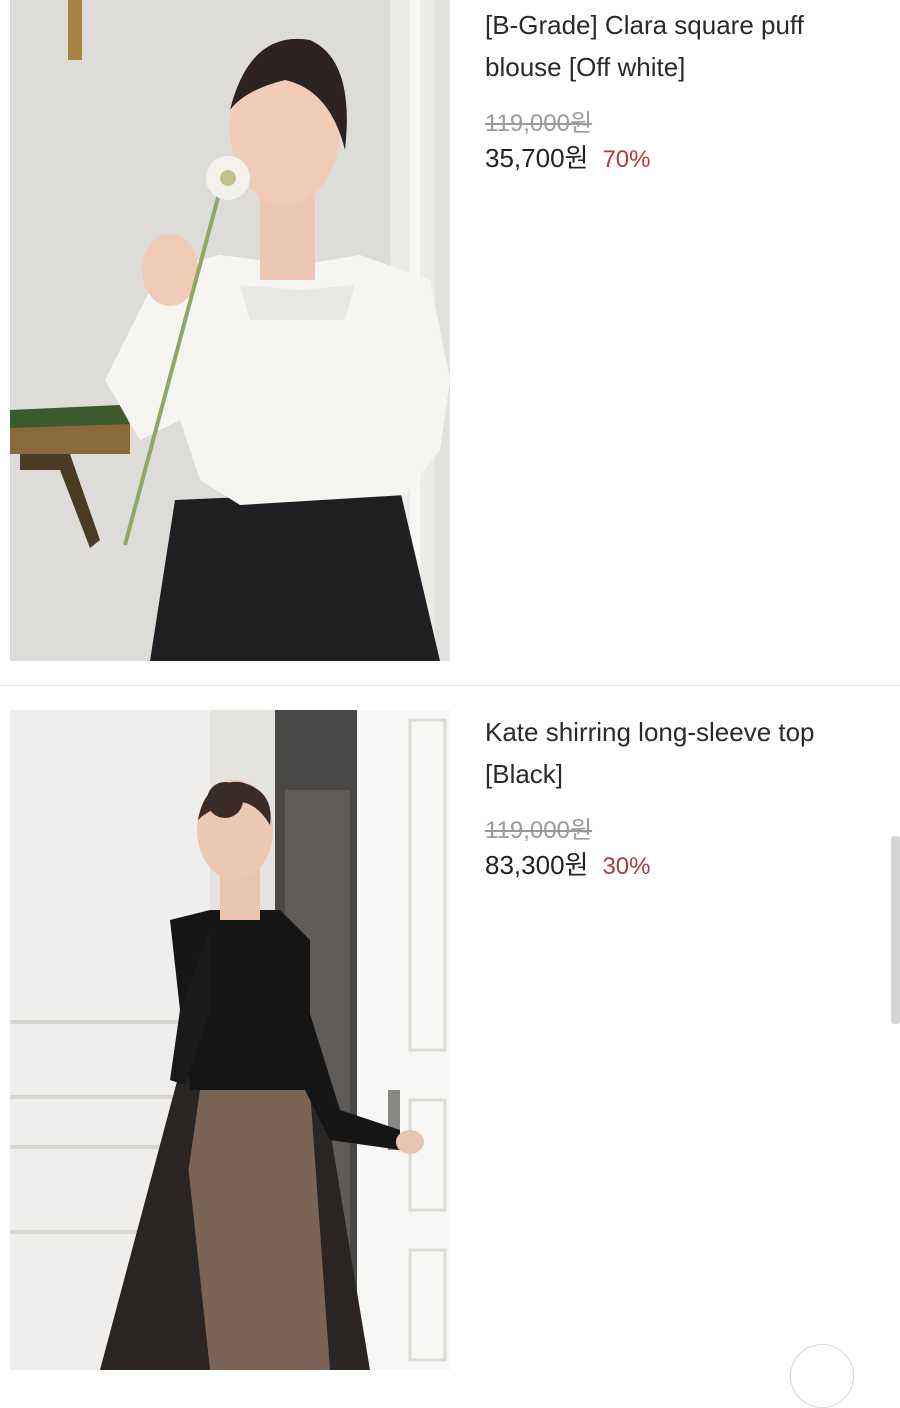 This screenshot has width=900, height=1408. I want to click on product-divider, so click(450, 685).